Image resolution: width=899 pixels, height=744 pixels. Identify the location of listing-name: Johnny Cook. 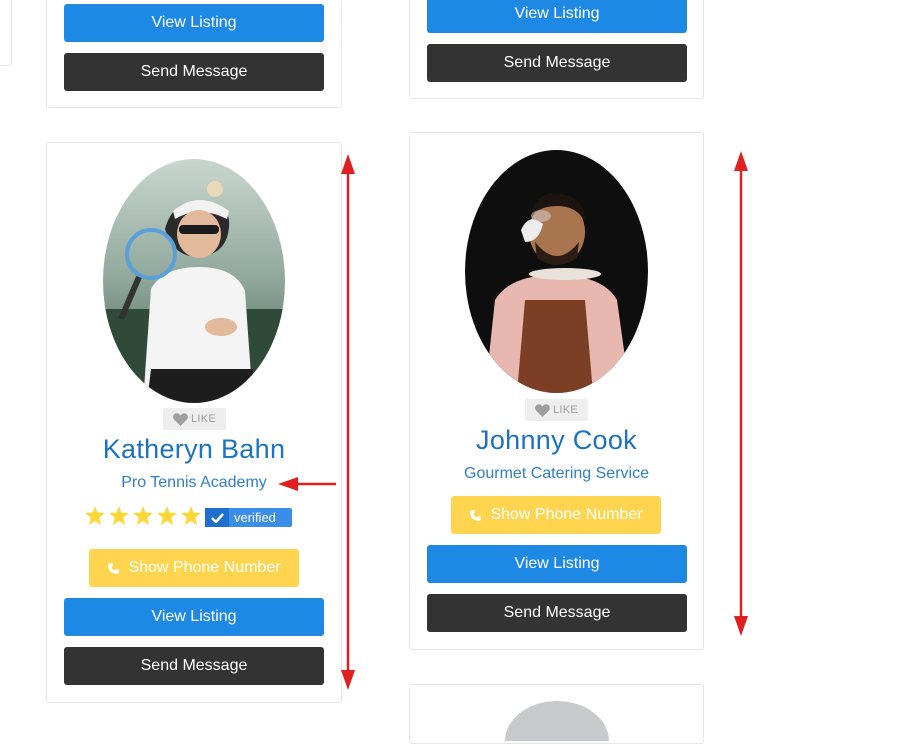
(556, 440).